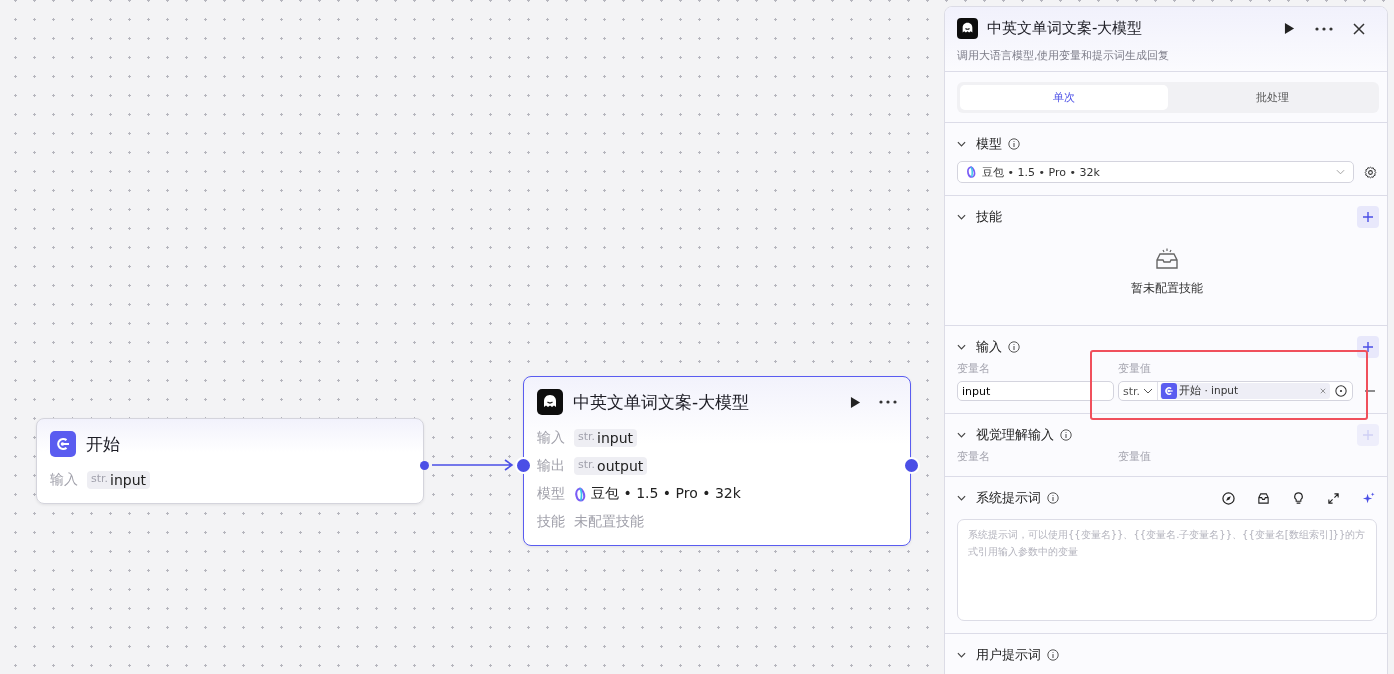  What do you see at coordinates (1008, 498) in the screenshot?
I see `section-title: 系统提示词` at bounding box center [1008, 498].